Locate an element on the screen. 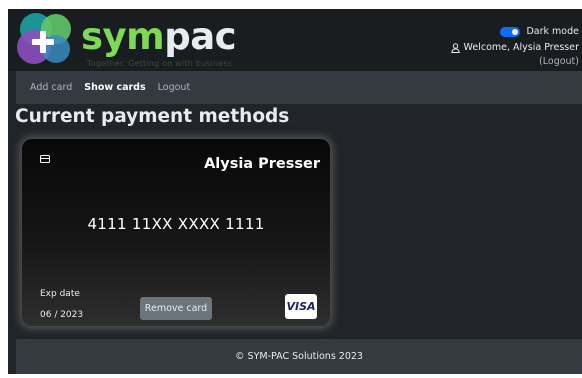 The width and height of the screenshot is (582, 378). welcome-text: Welcome, Alysia Presser is located at coordinates (521, 47).